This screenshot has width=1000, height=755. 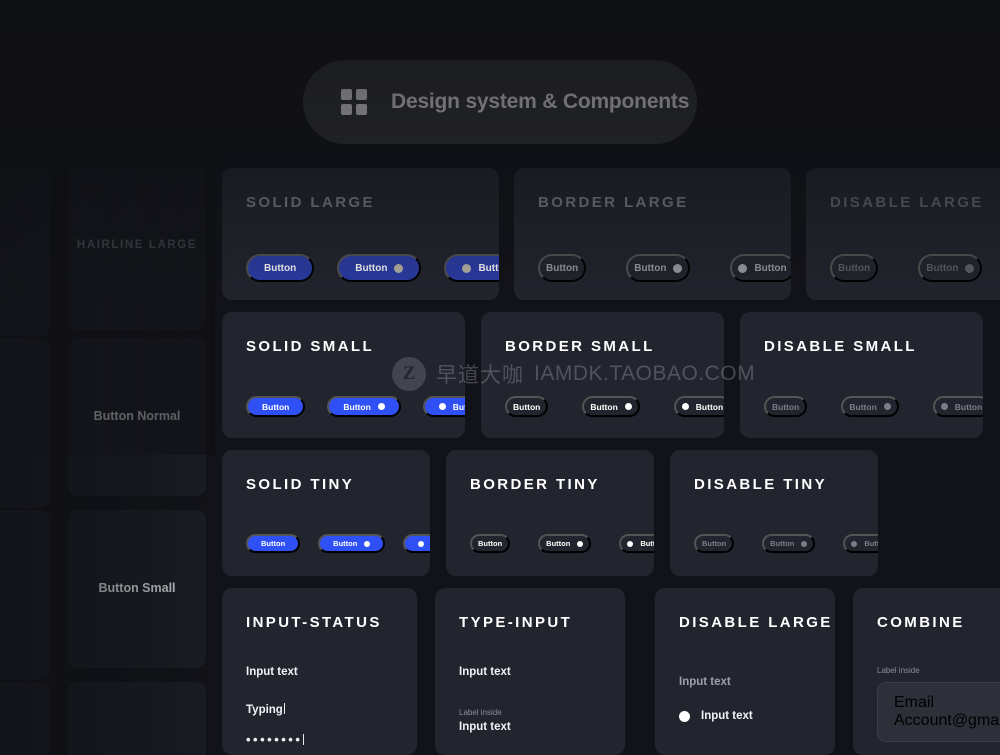 I want to click on input-status-password-field: ••••••••, so click(x=275, y=740).